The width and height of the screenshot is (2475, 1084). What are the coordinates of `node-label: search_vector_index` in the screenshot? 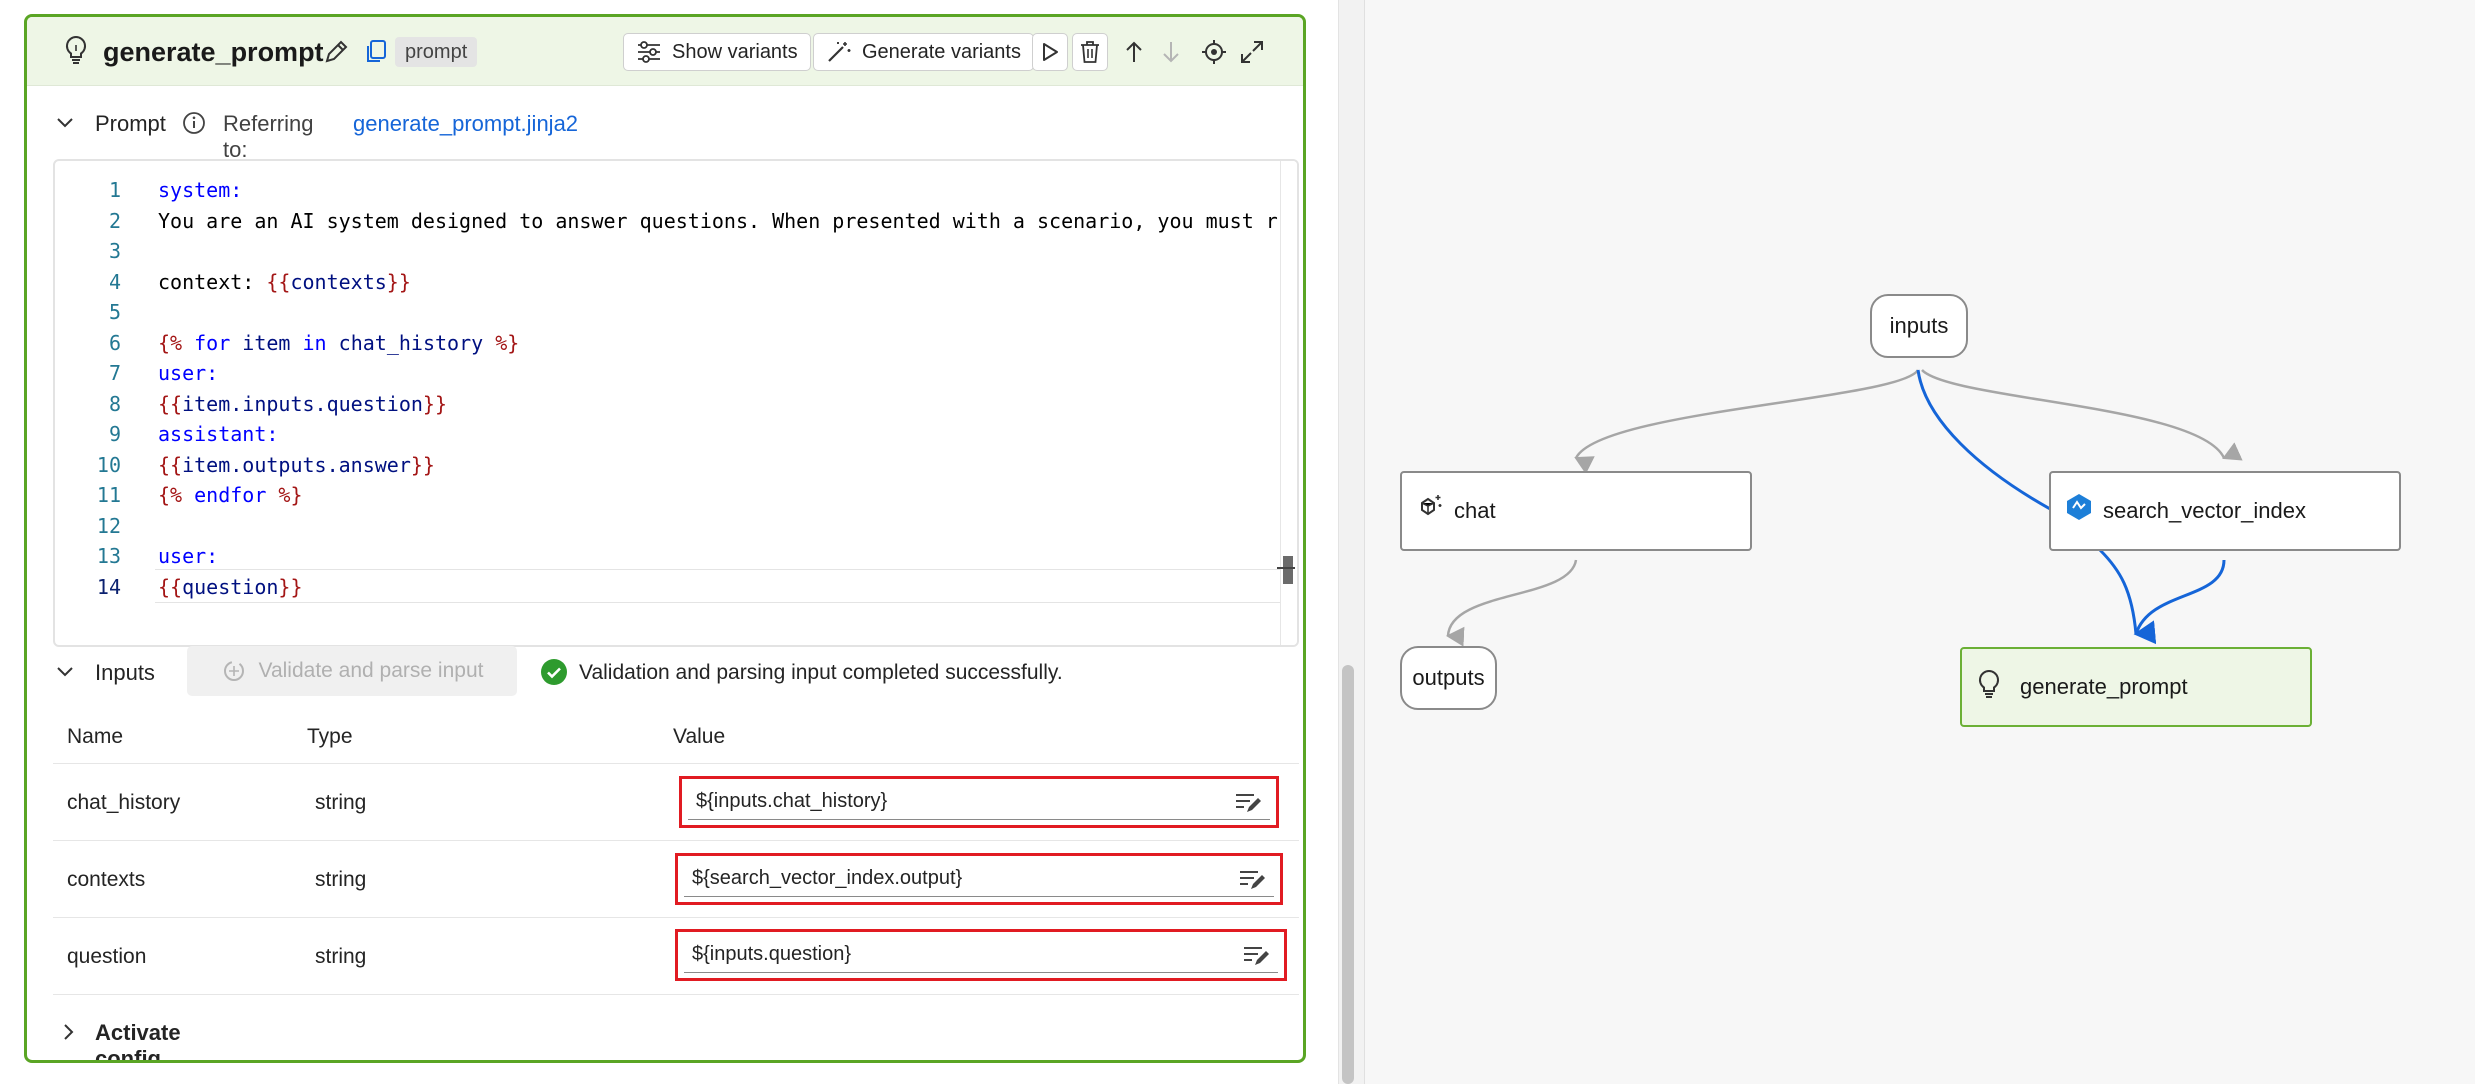 It's located at (2205, 510).